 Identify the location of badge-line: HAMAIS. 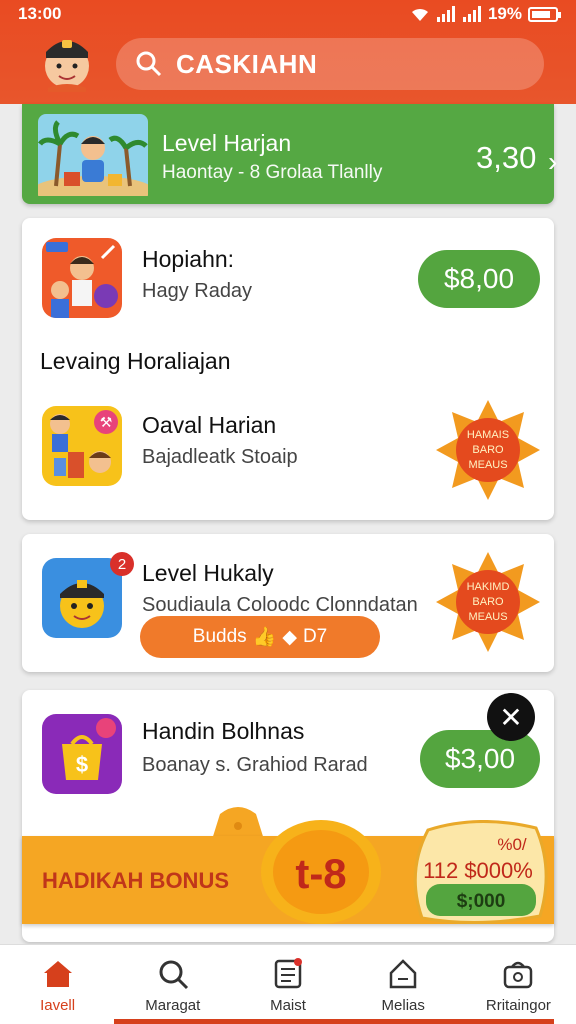
(488, 435).